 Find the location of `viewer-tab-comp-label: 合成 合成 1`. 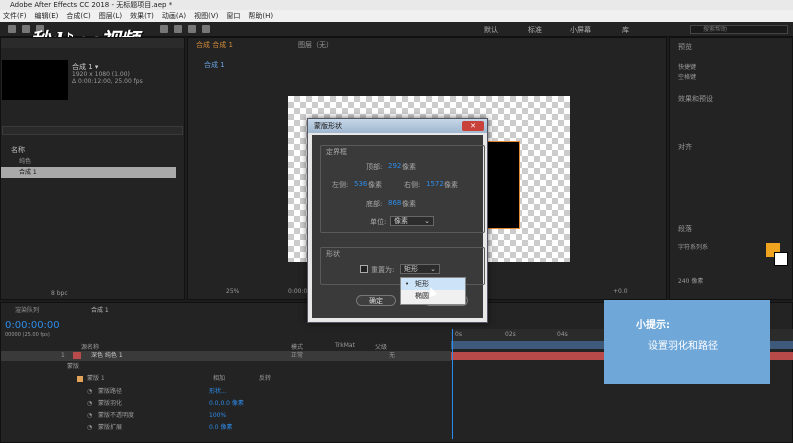

viewer-tab-comp-label: 合成 合成 1 is located at coordinates (214, 45).